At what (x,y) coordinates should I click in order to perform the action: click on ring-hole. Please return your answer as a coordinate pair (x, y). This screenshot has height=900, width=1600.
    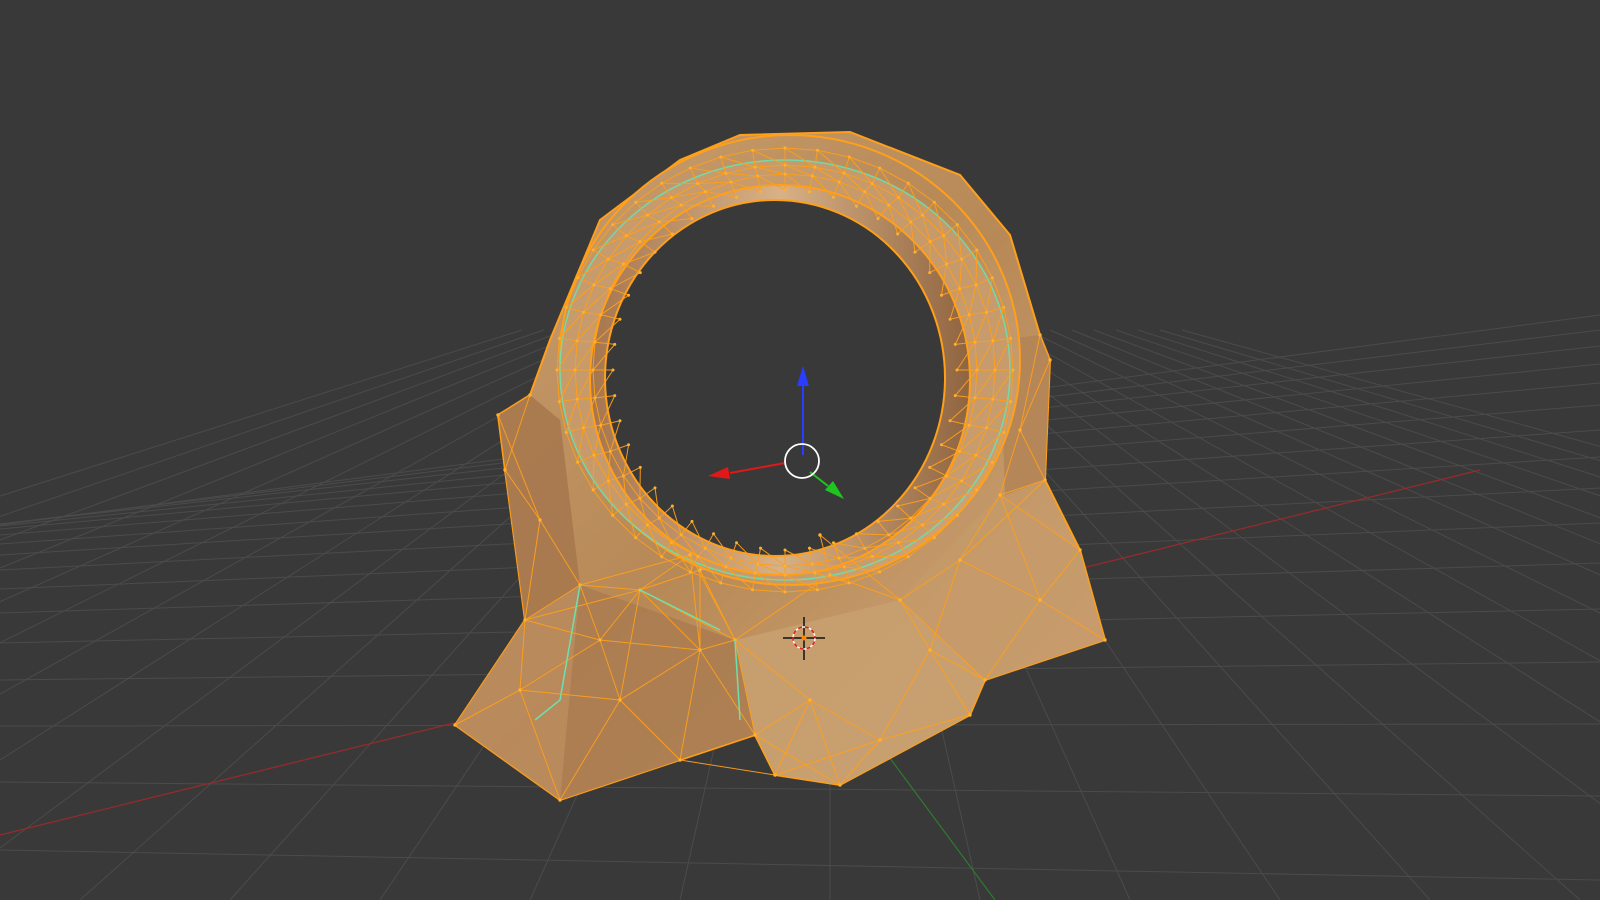
    Looking at the image, I should click on (775, 378).